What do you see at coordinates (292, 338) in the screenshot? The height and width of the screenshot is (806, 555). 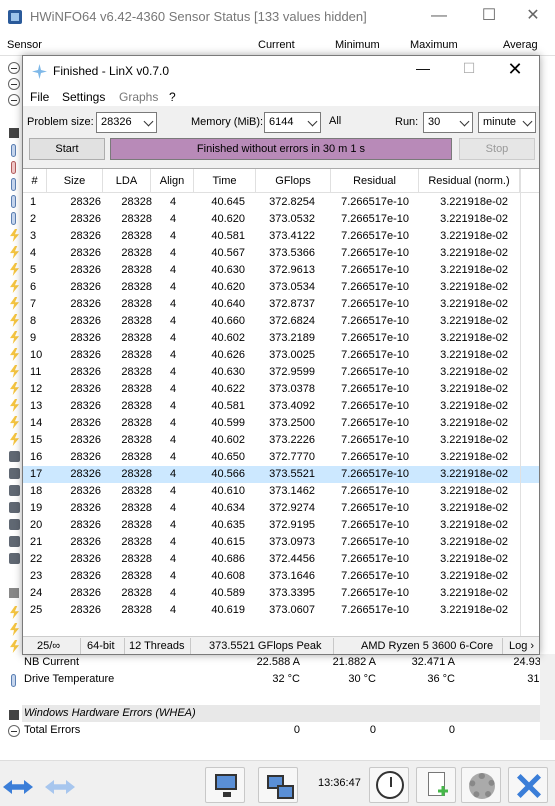 I see `cell-gflops: 373.2189` at bounding box center [292, 338].